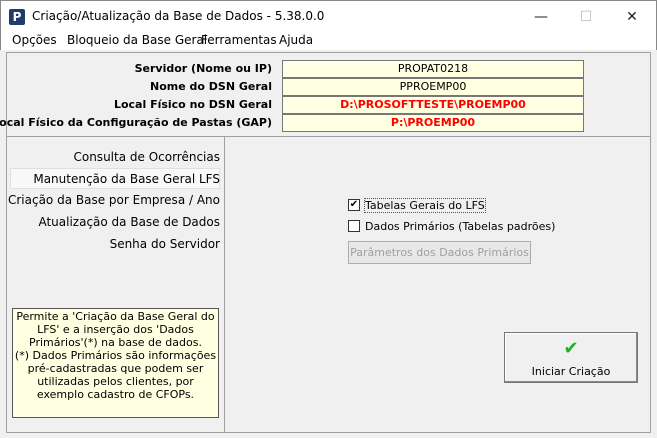 This screenshot has width=657, height=438. Describe the element at coordinates (586, 17) in the screenshot. I see `maximize-button: ☐` at that location.